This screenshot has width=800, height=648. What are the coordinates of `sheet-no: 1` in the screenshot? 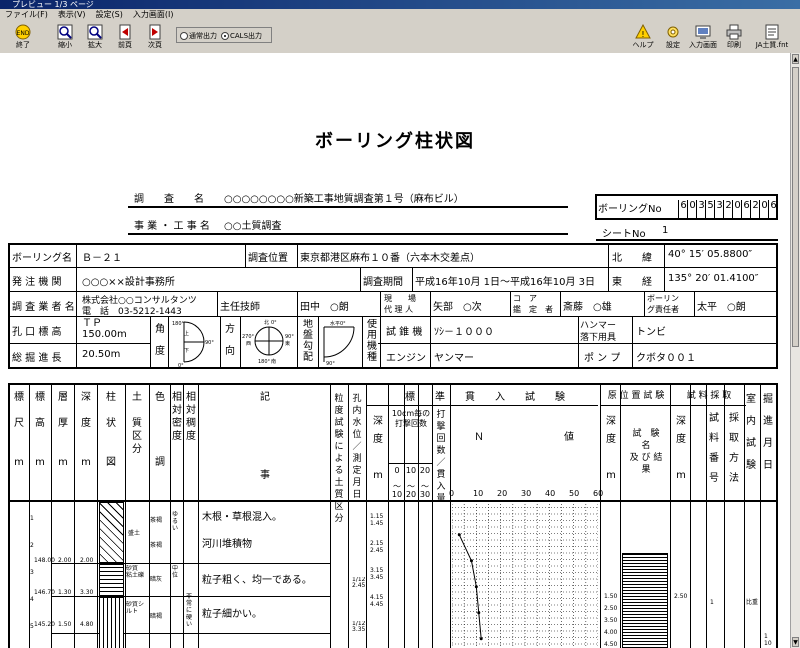 It's located at (665, 230).